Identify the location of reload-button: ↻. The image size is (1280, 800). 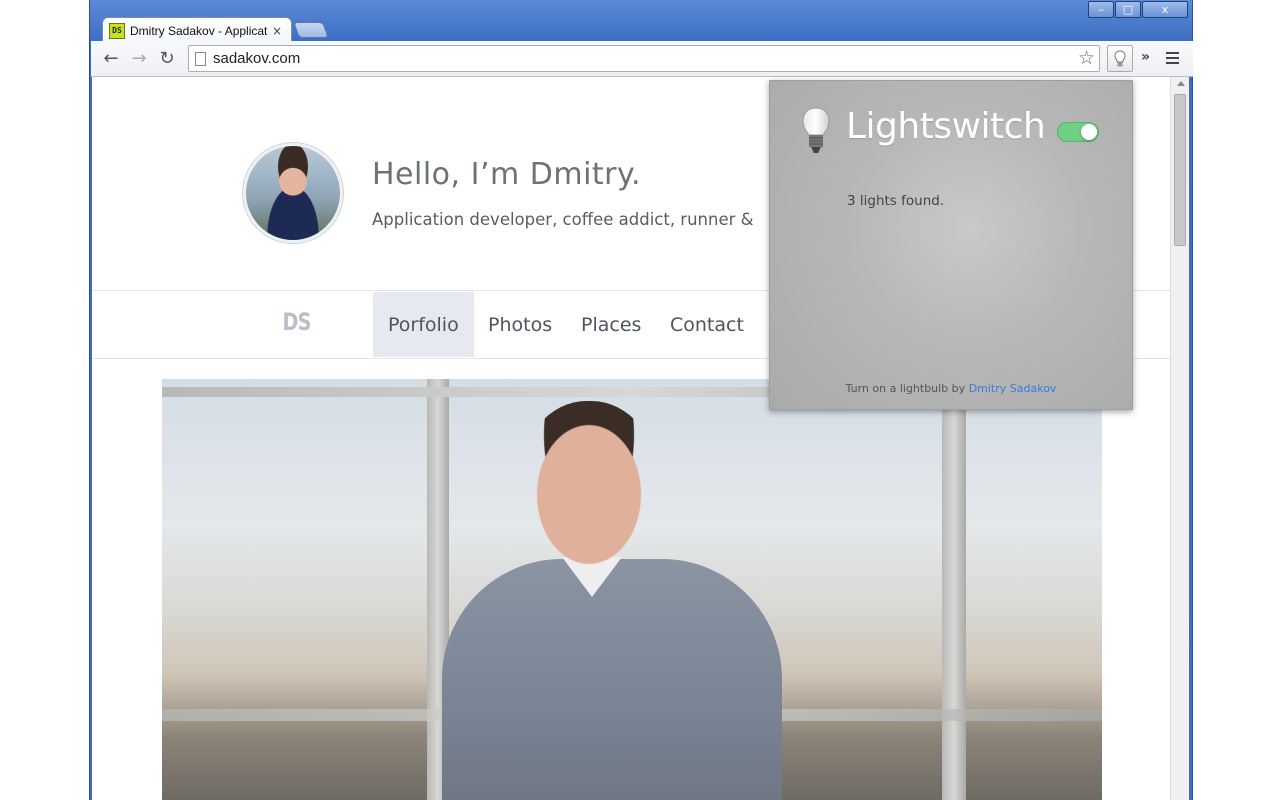
(167, 59).